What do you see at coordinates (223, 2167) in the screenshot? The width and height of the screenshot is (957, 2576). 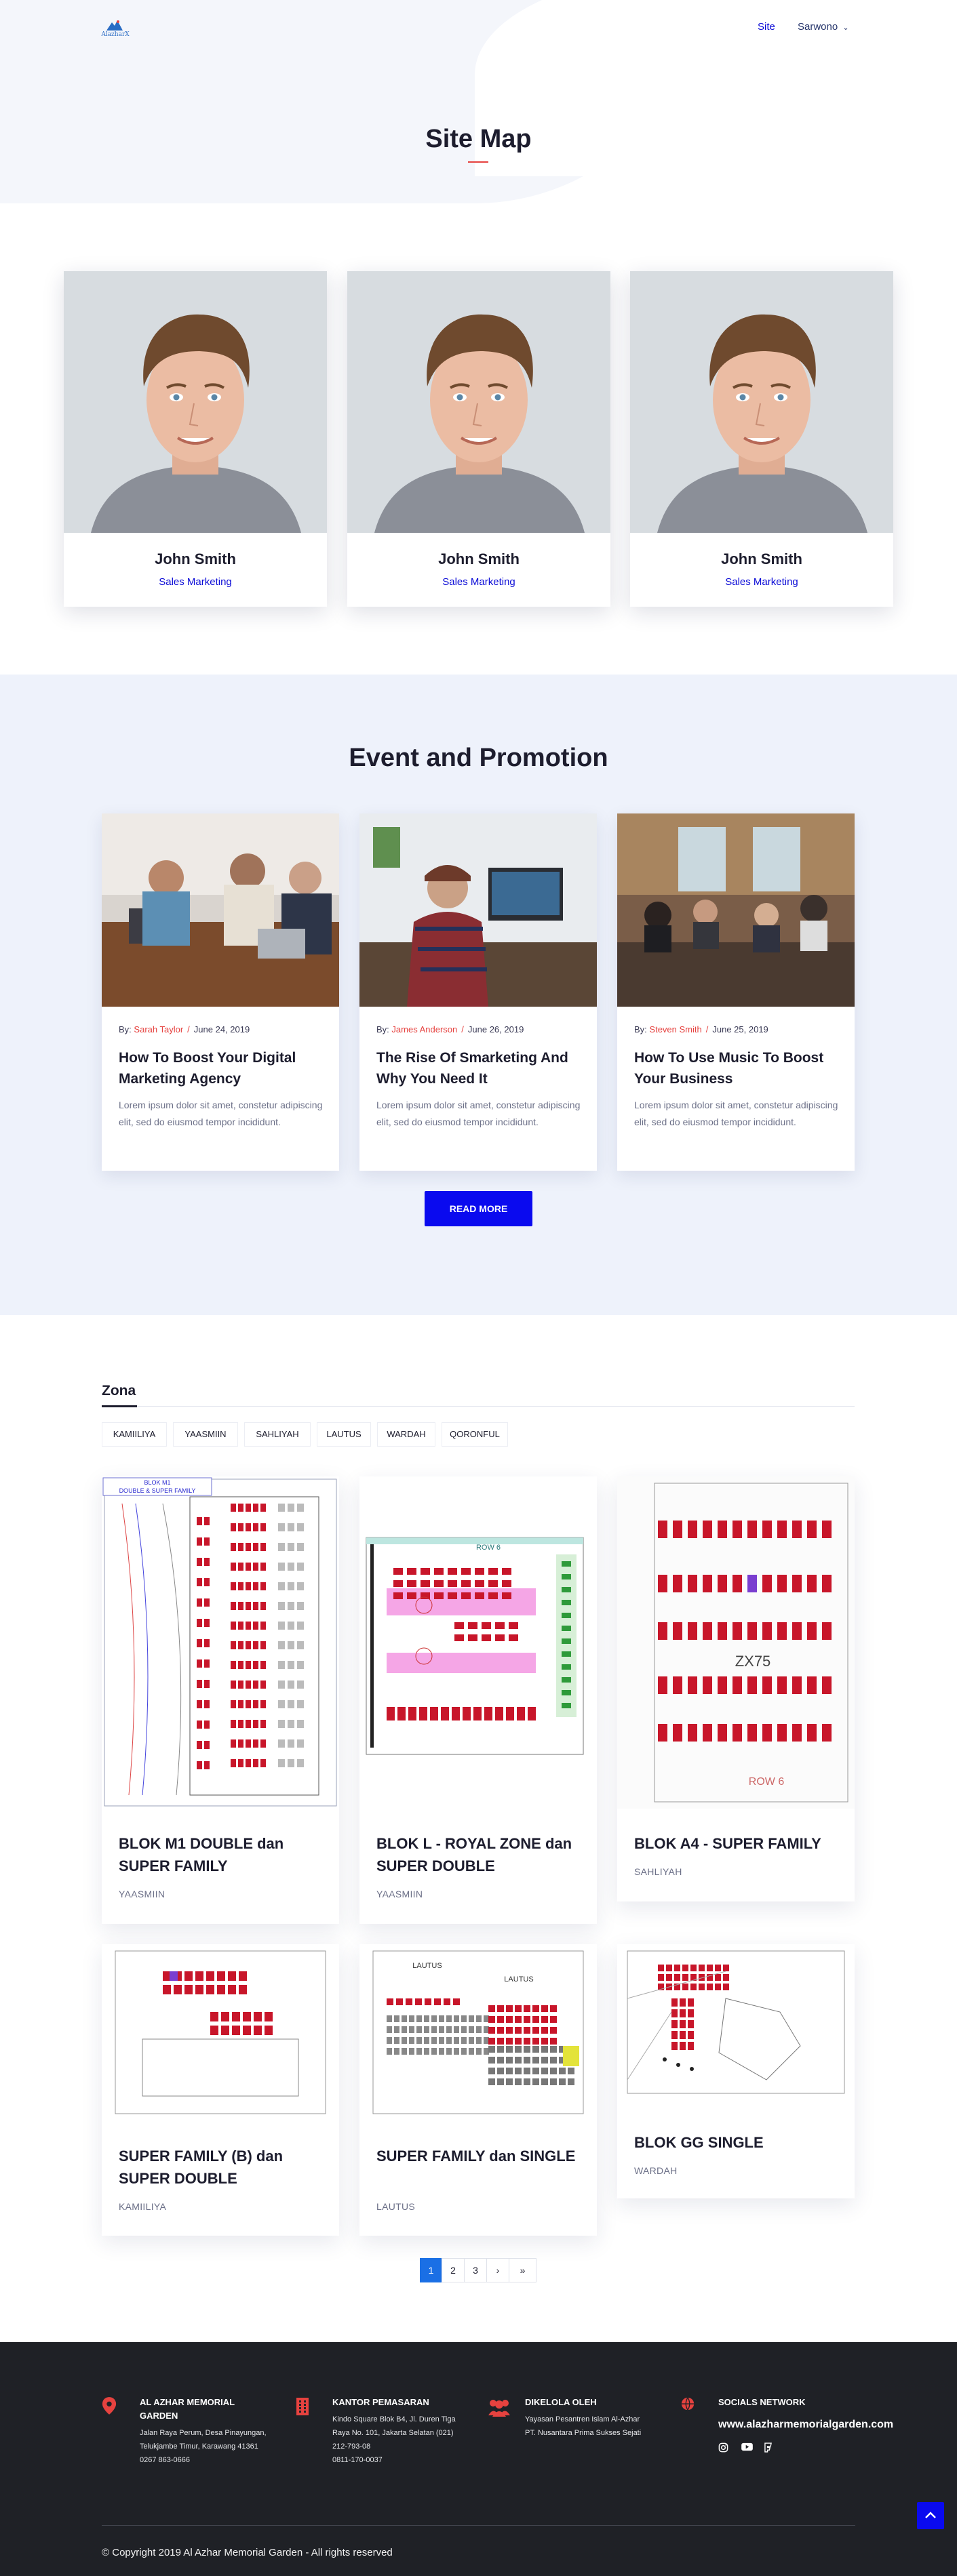 I see `zona-card-title: SUPER FAMILY (B) dan SUPER DOUBLE` at bounding box center [223, 2167].